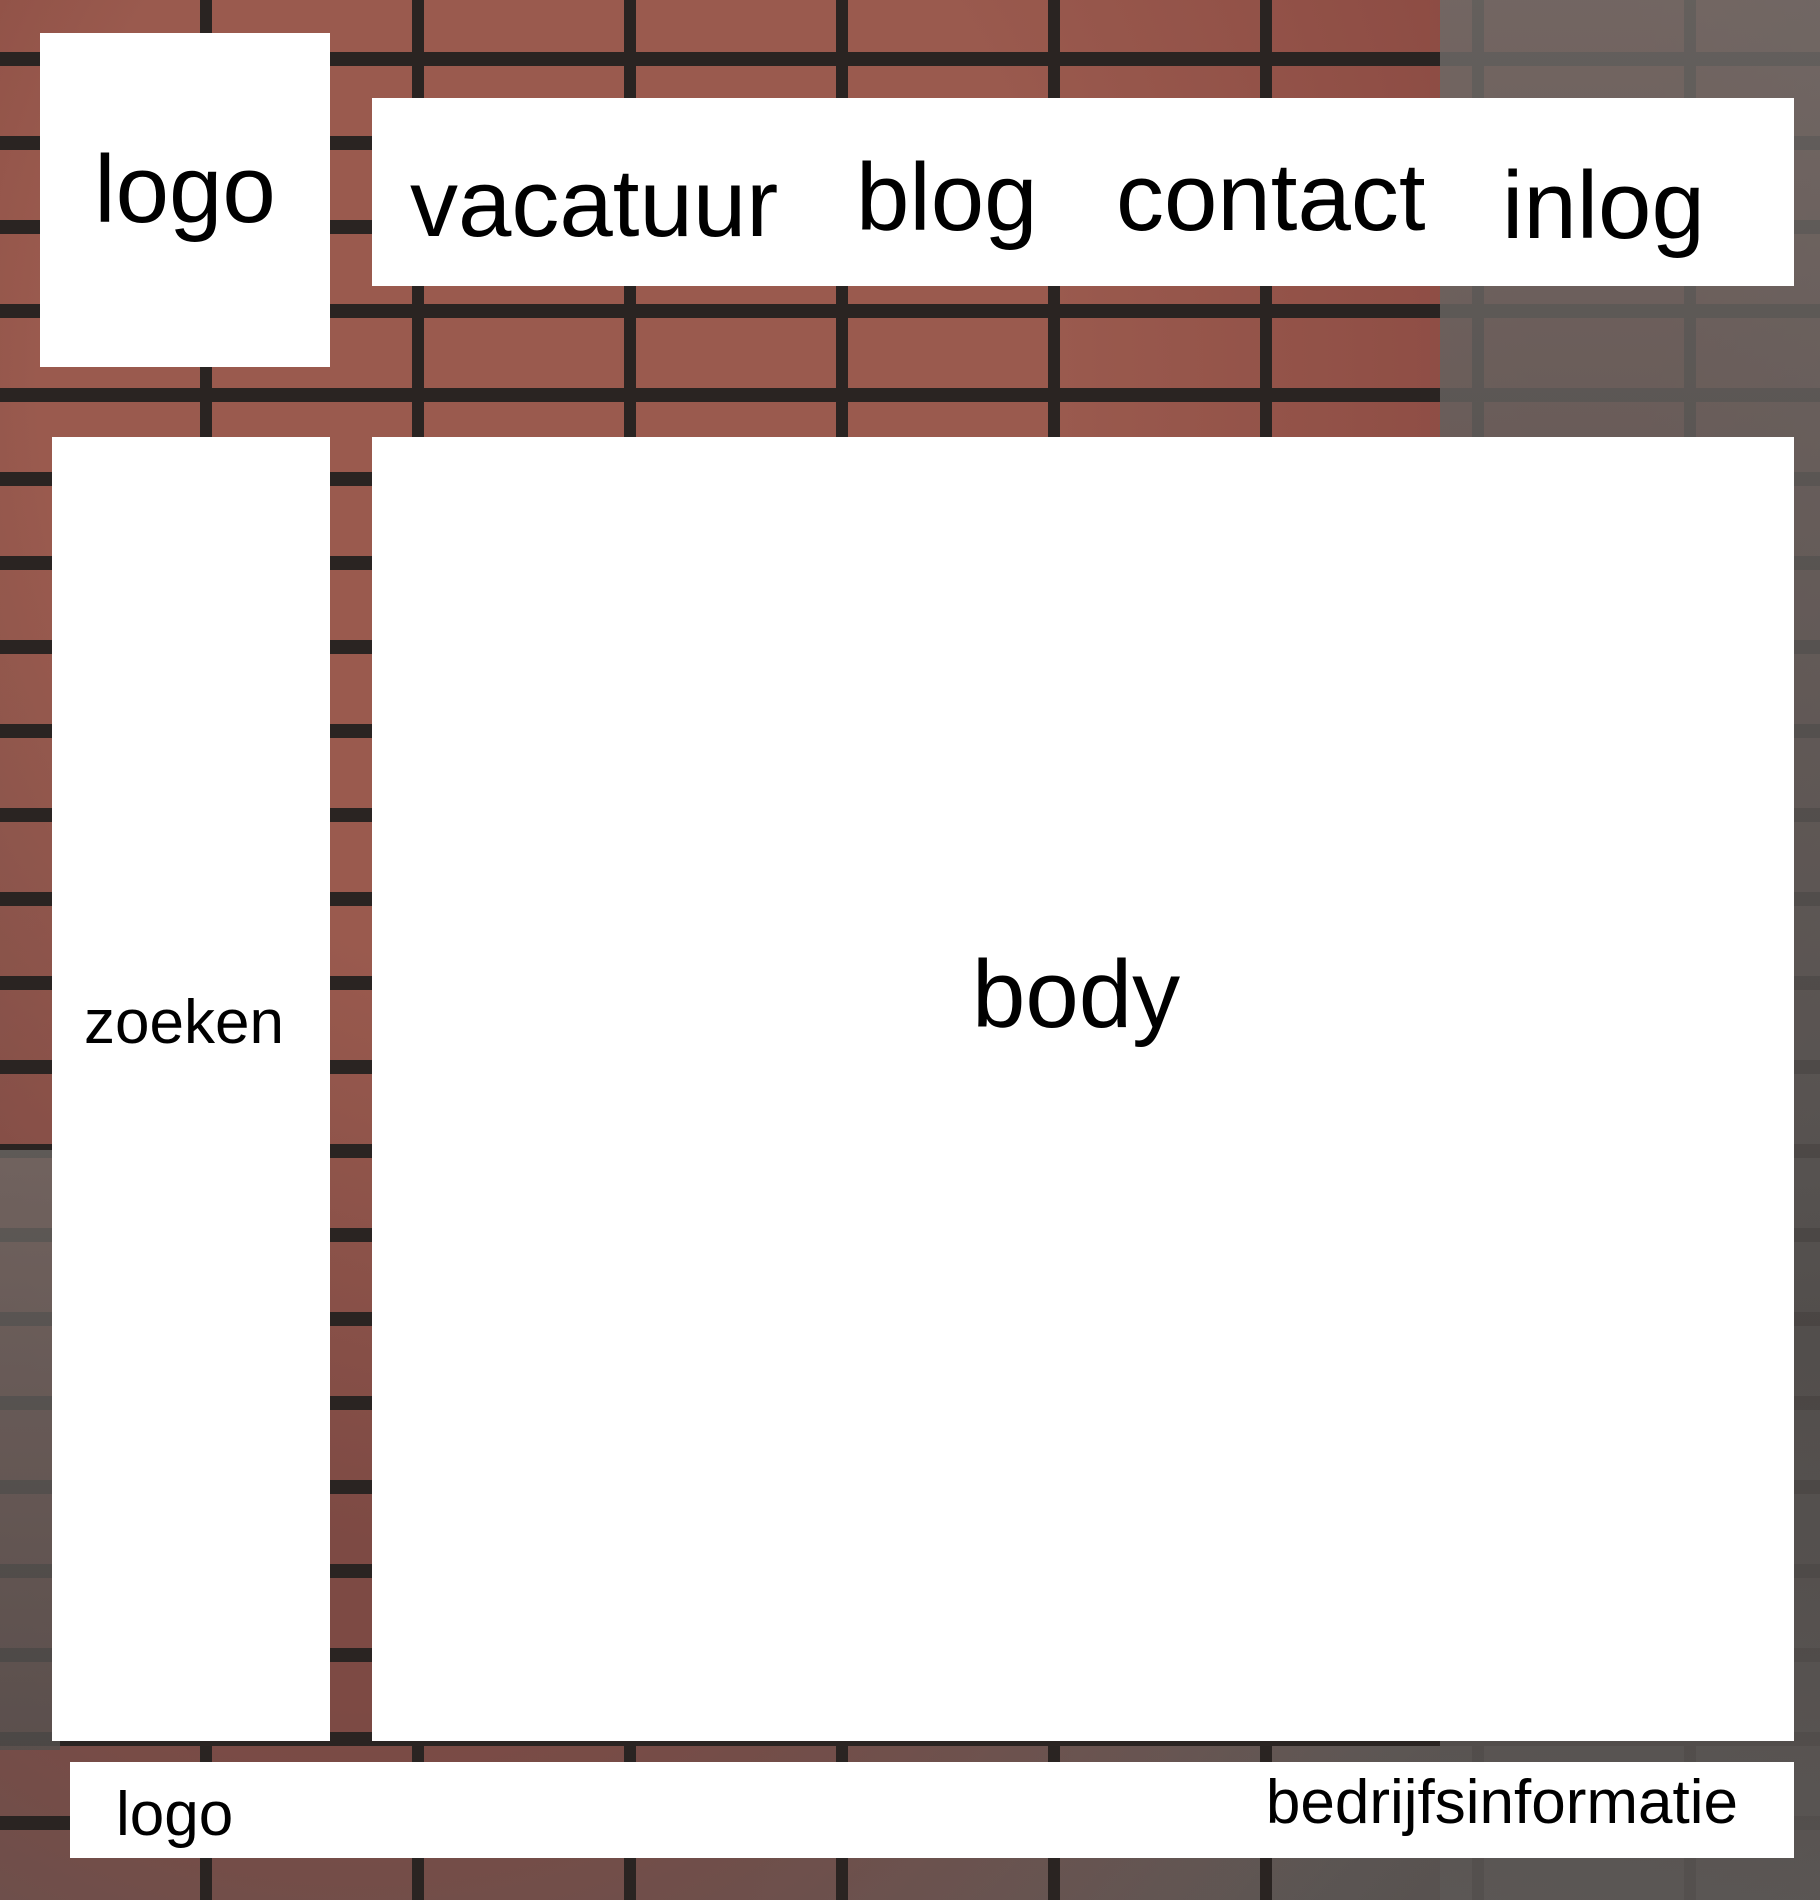 This screenshot has width=1820, height=1900. What do you see at coordinates (30, 1450) in the screenshot?
I see `plaster-texture-left` at bounding box center [30, 1450].